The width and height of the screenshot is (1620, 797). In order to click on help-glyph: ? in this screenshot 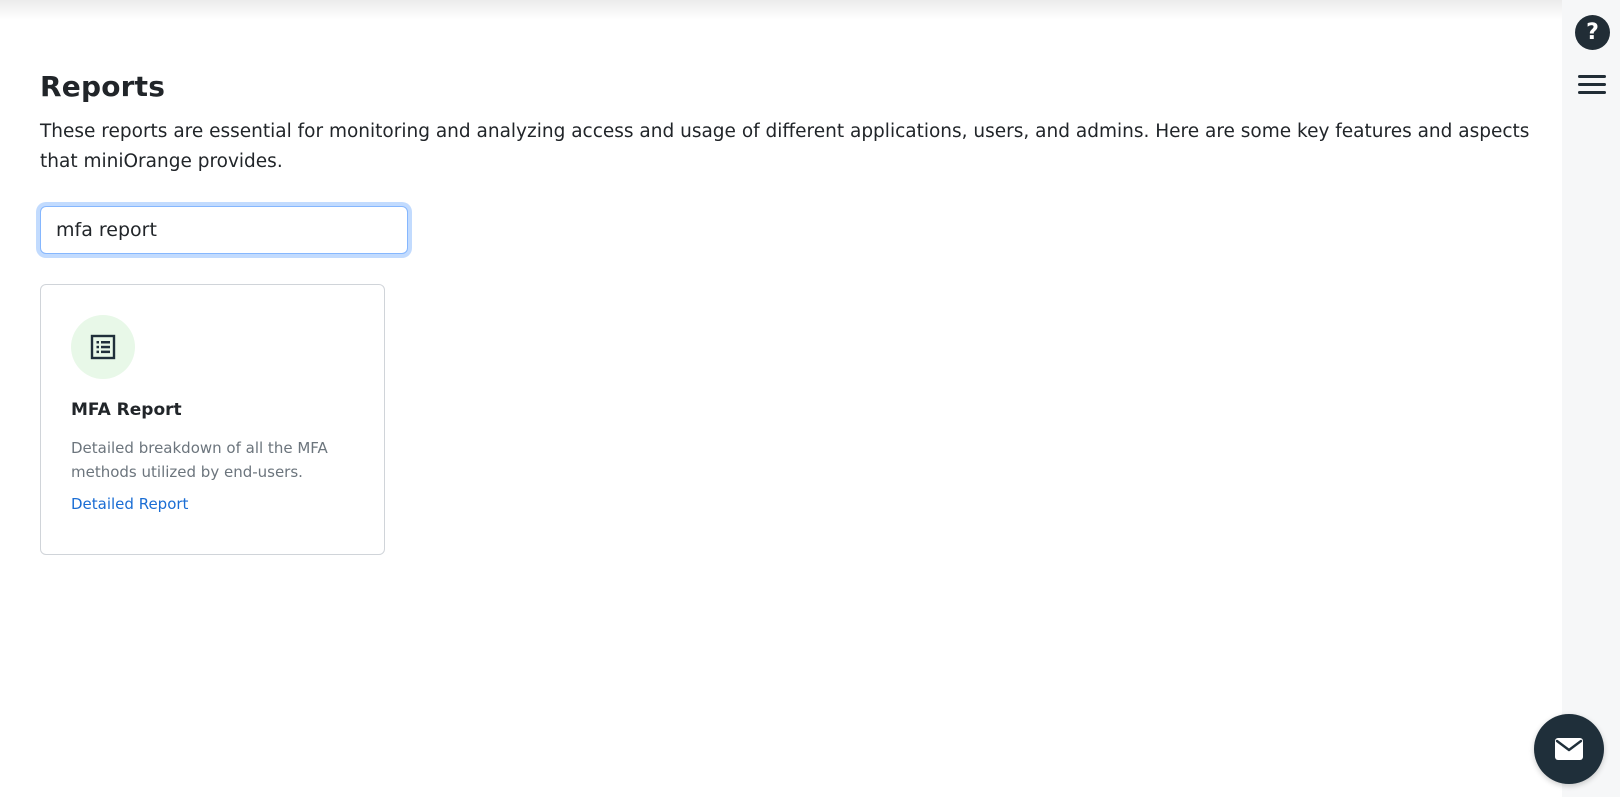, I will do `click(1592, 32)`.